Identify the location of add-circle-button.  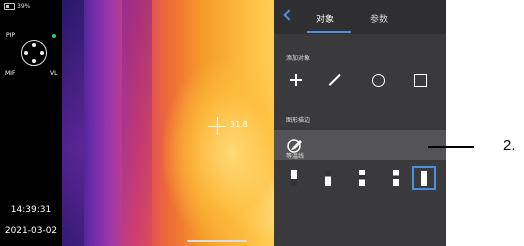
(378, 80).